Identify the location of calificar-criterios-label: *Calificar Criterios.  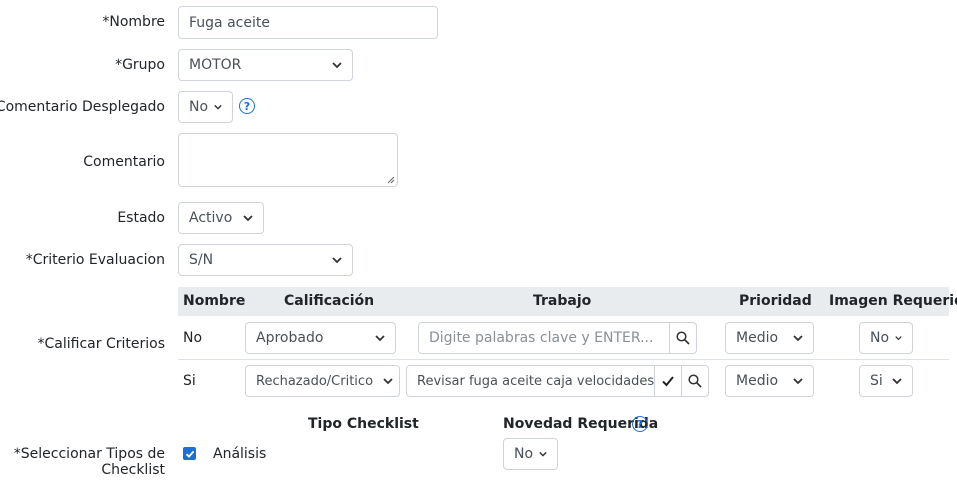
(101, 344).